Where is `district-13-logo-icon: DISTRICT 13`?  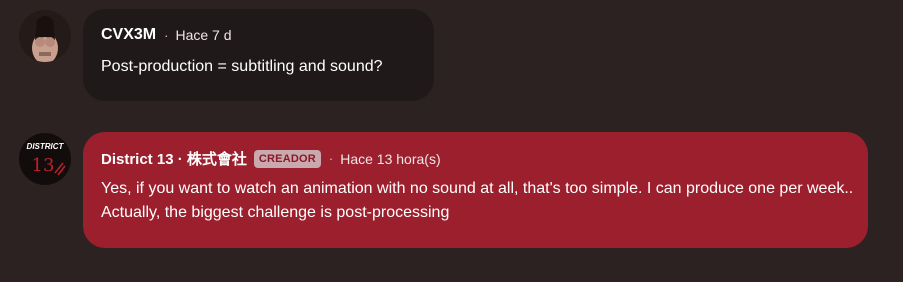 district-13-logo-icon: DISTRICT 13 is located at coordinates (45, 159).